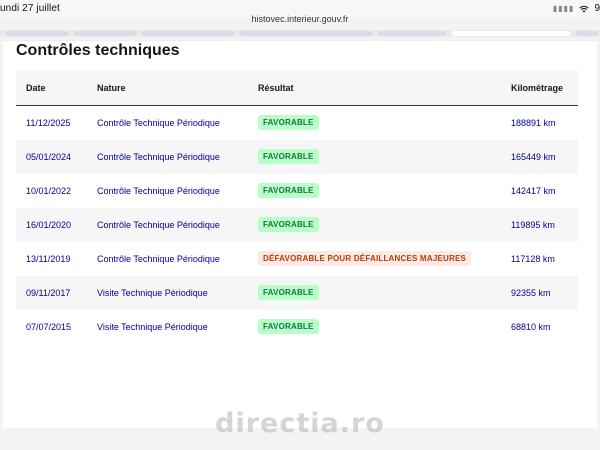  What do you see at coordinates (49, 157) in the screenshot?
I see `cell-date: 05/01/2024` at bounding box center [49, 157].